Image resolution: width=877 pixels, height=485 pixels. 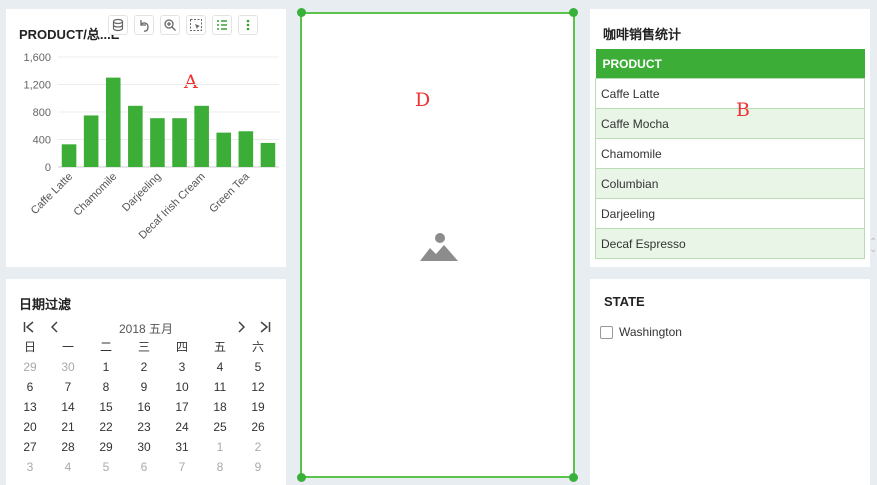 I want to click on calendar-title: 日期过滤, so click(x=45, y=304).